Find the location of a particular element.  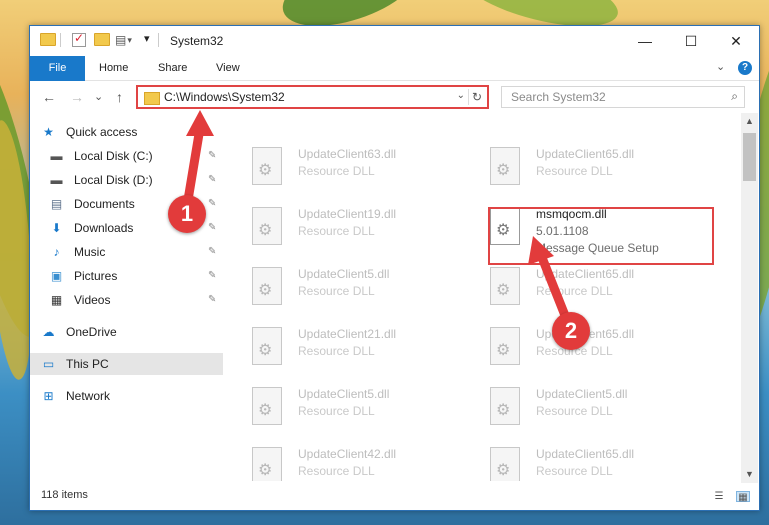

tab-view: View is located at coordinates (228, 68).